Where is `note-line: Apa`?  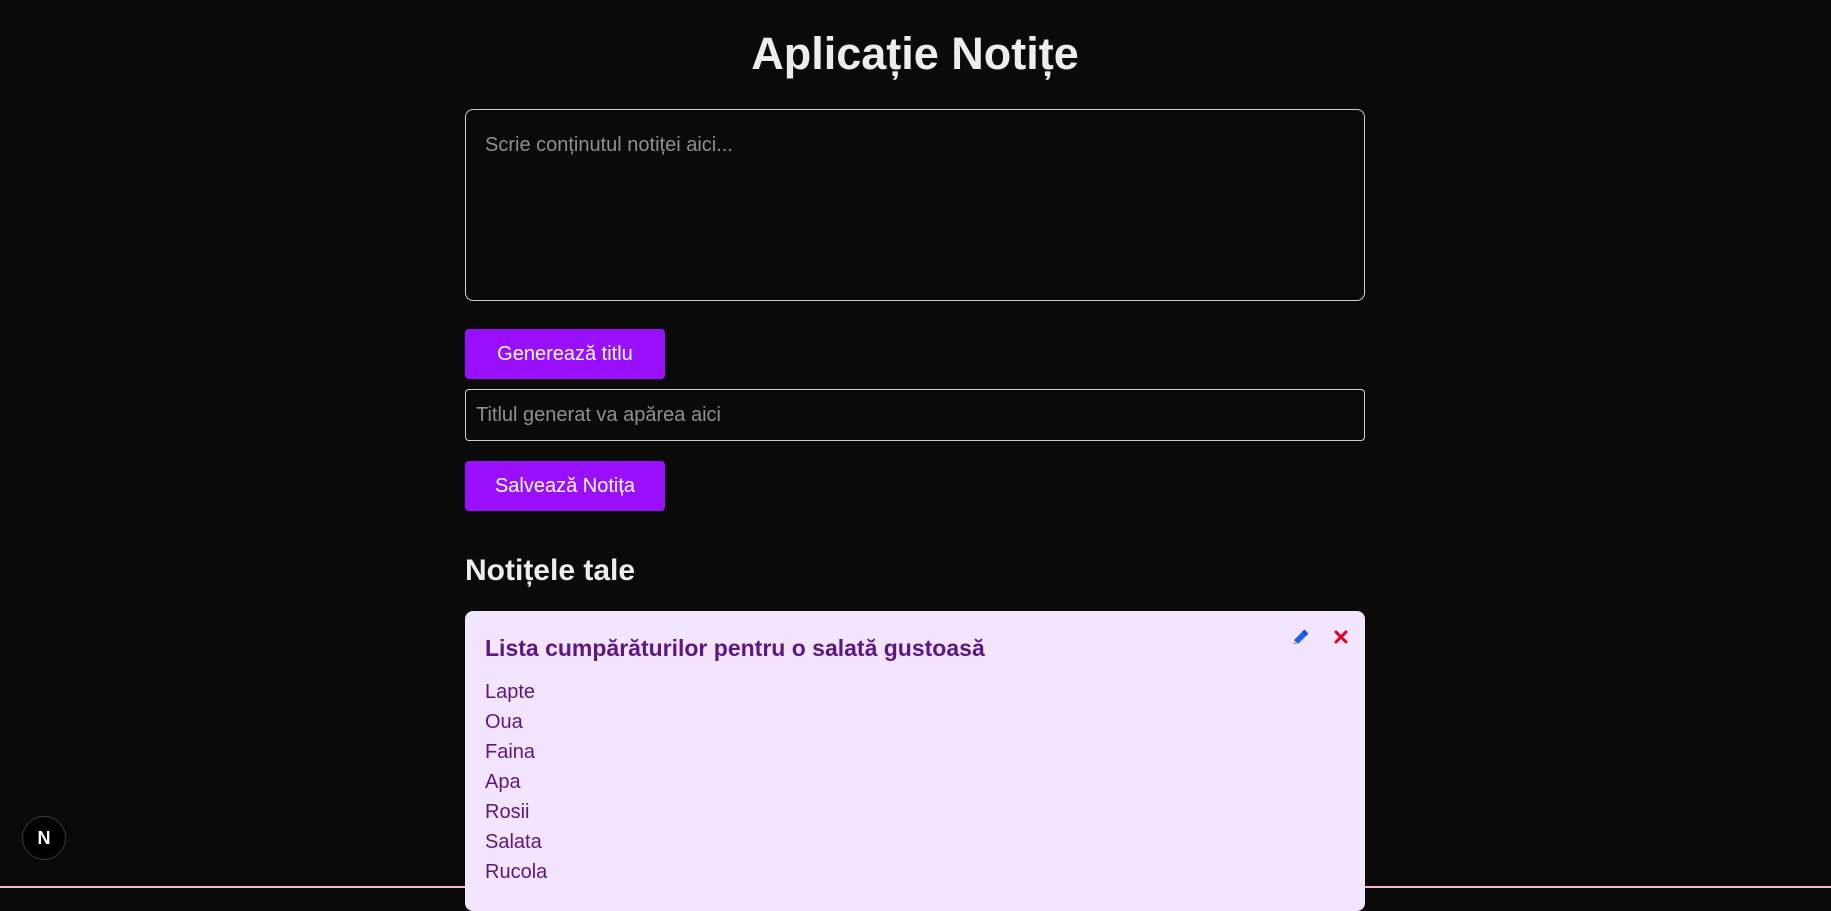
note-line: Apa is located at coordinates (503, 782).